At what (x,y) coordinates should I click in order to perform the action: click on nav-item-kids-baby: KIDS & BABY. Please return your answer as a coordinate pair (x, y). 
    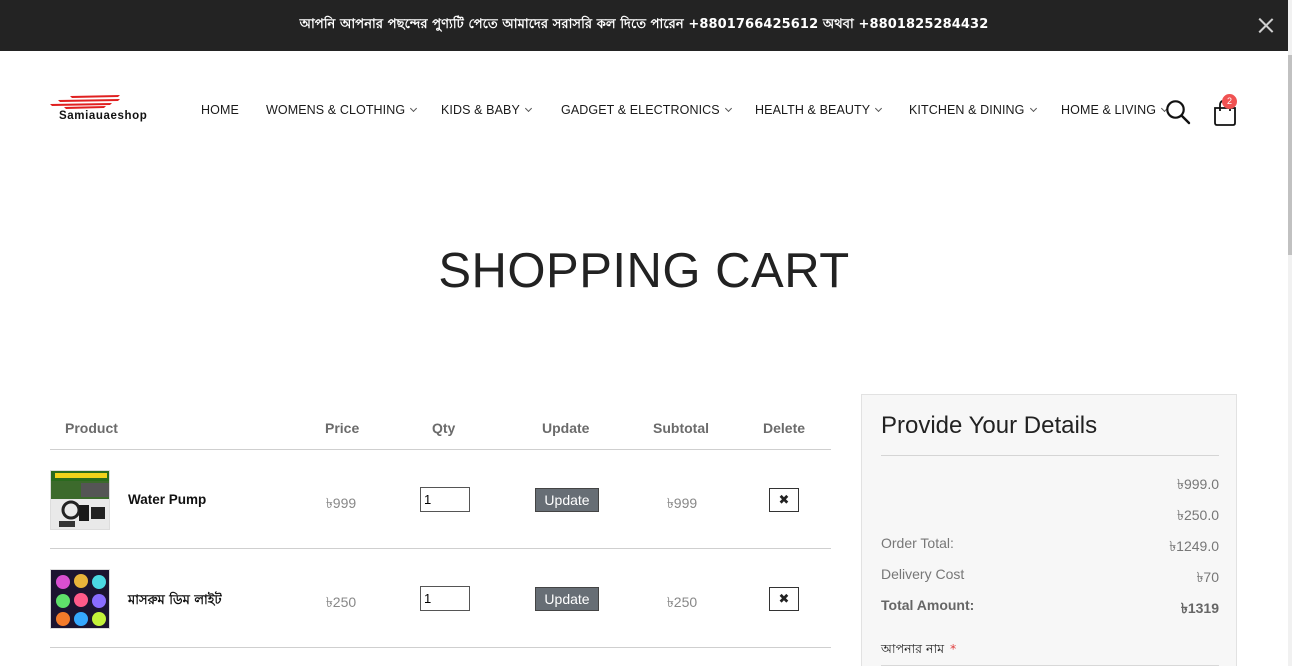
    Looking at the image, I should click on (486, 110).